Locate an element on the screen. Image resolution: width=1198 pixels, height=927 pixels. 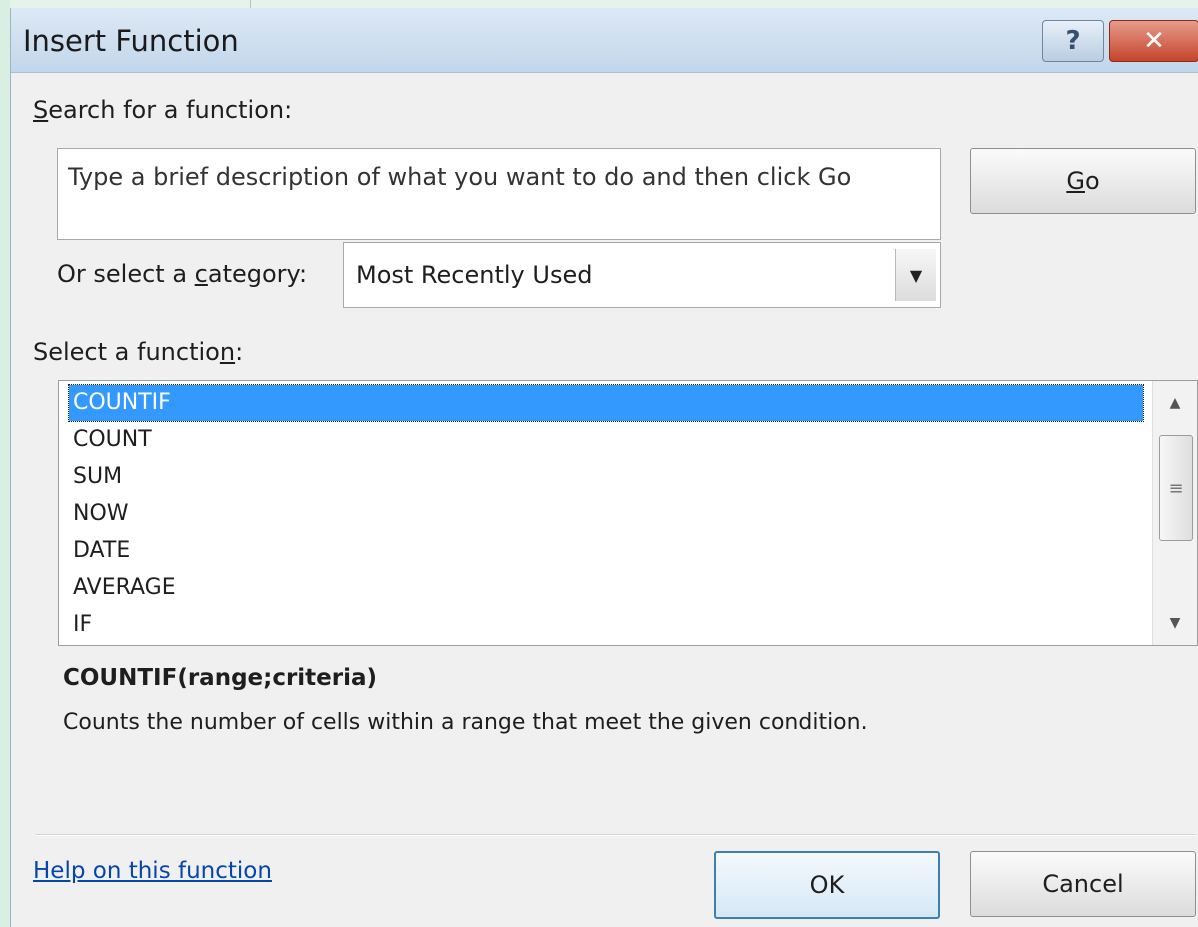
category-select: Most Recently Used ▼ is located at coordinates (642, 275).